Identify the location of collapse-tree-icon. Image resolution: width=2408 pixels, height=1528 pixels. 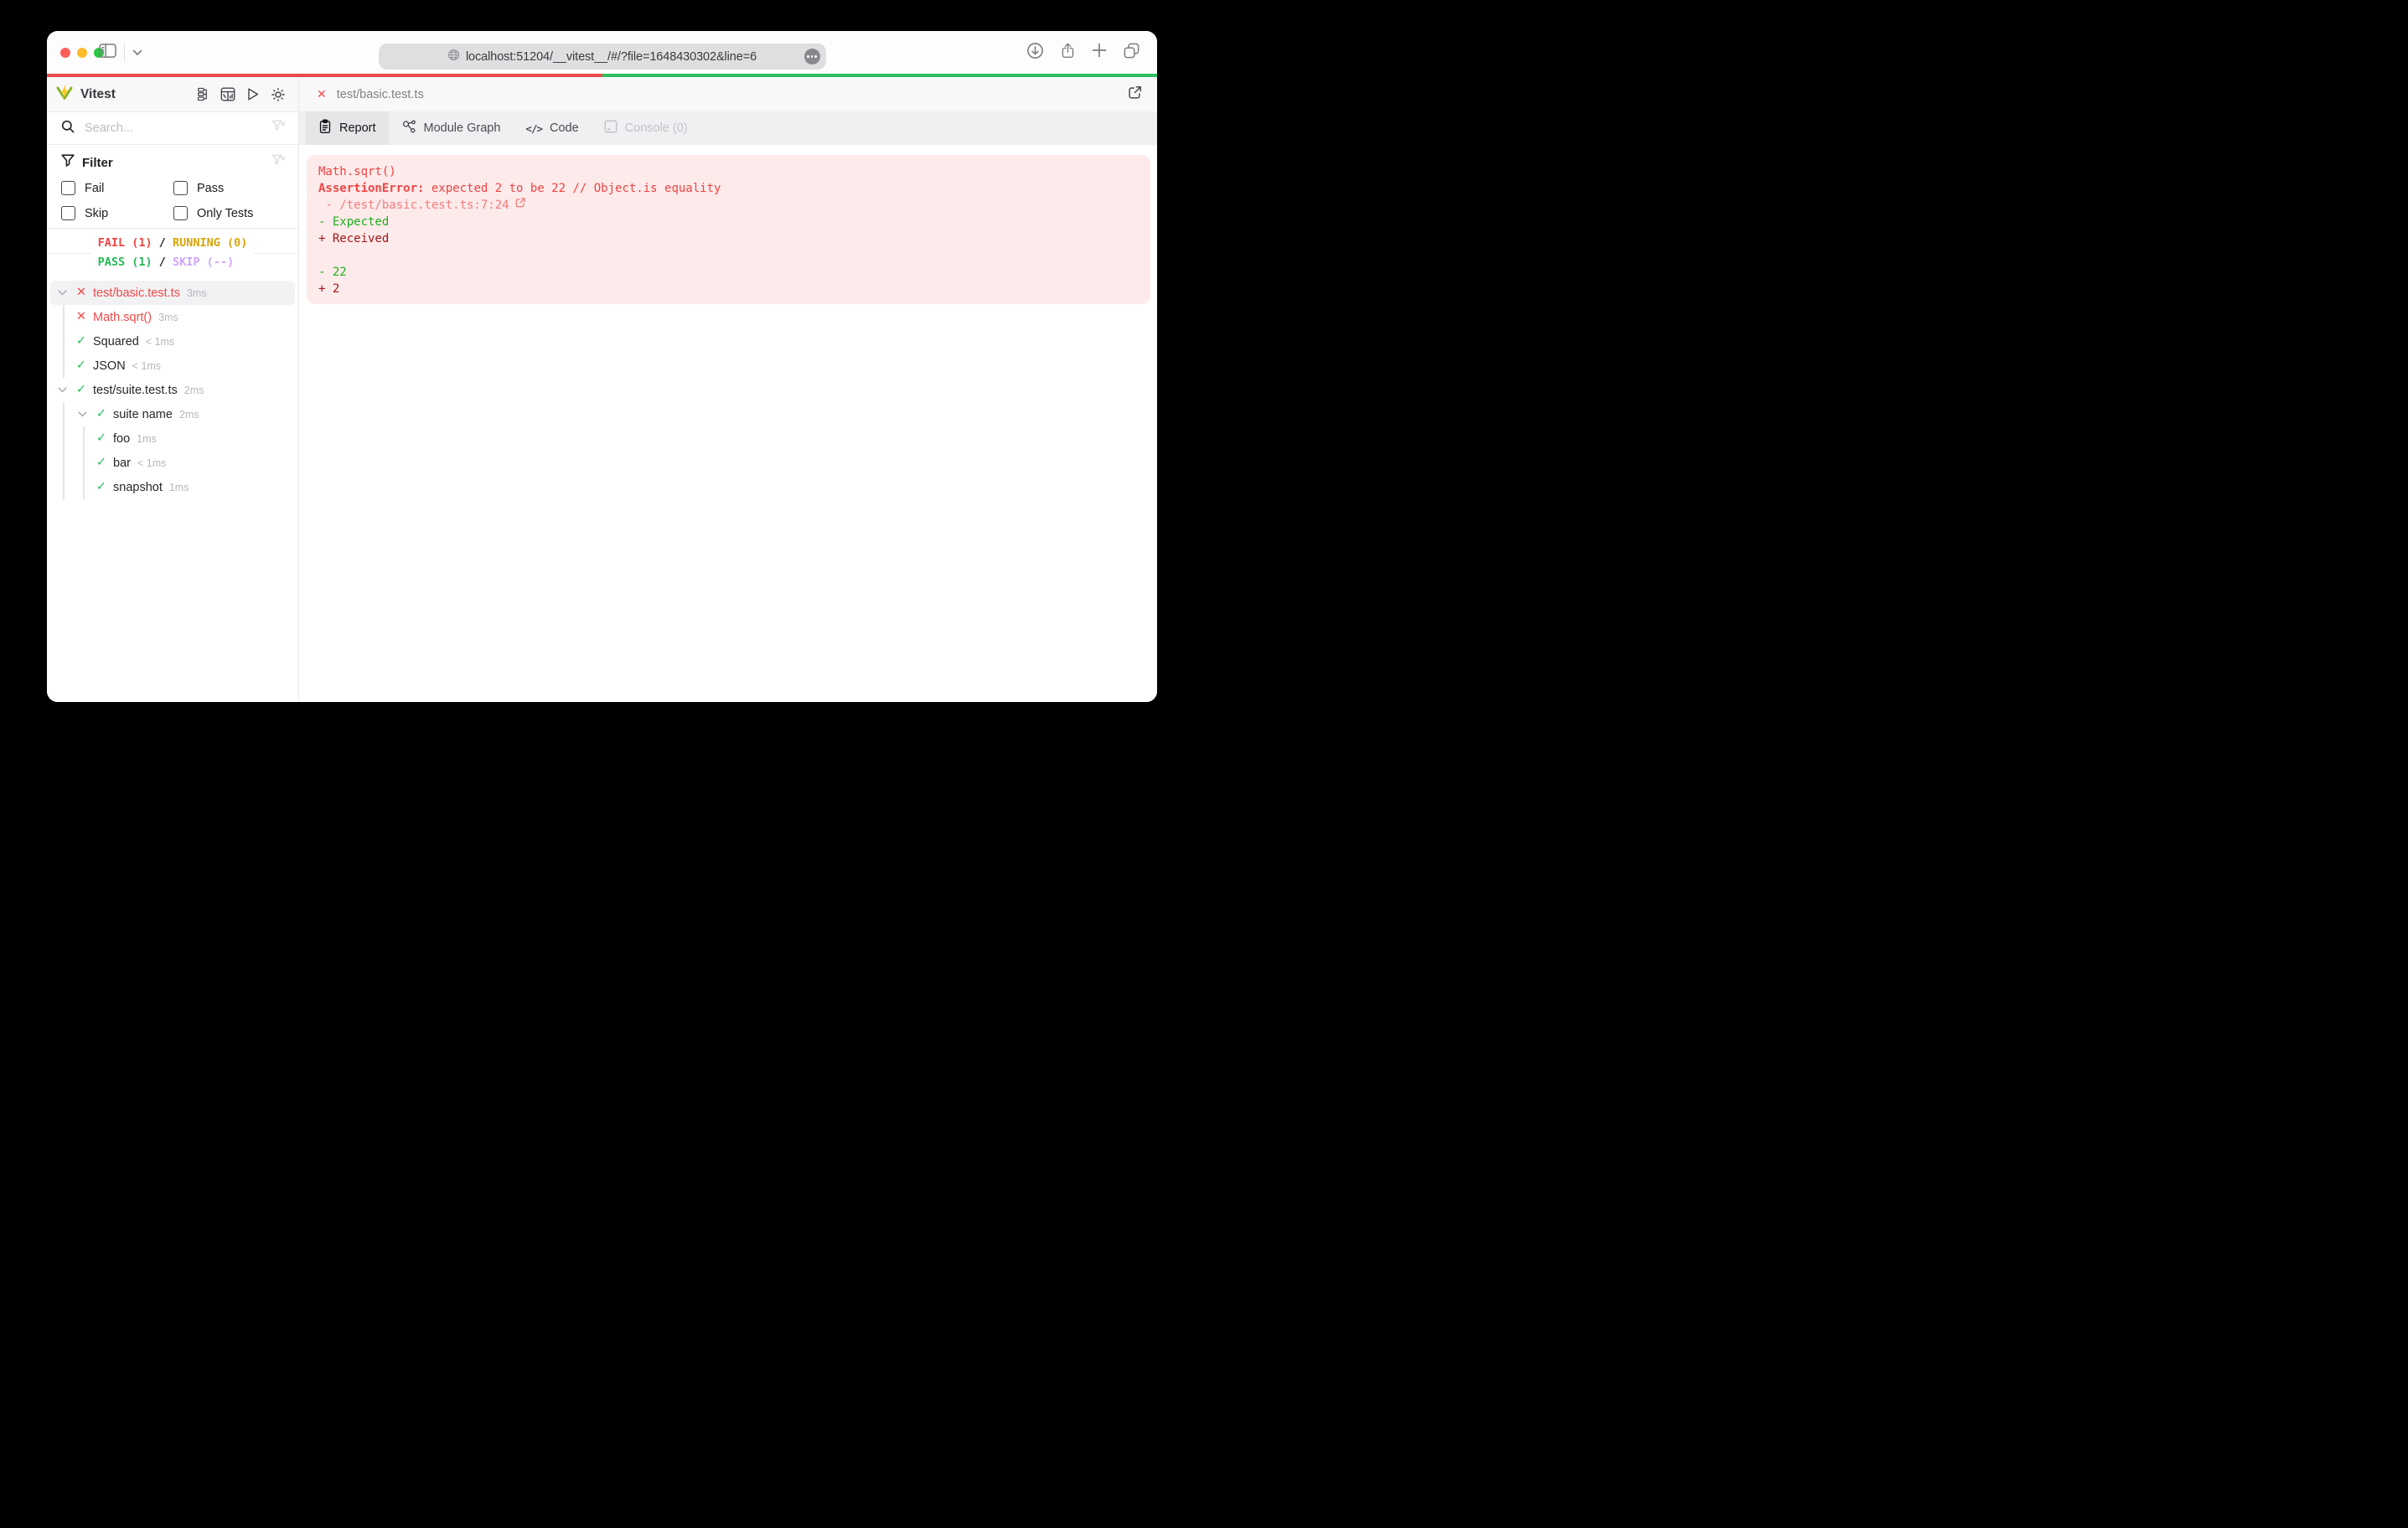
(202, 94).